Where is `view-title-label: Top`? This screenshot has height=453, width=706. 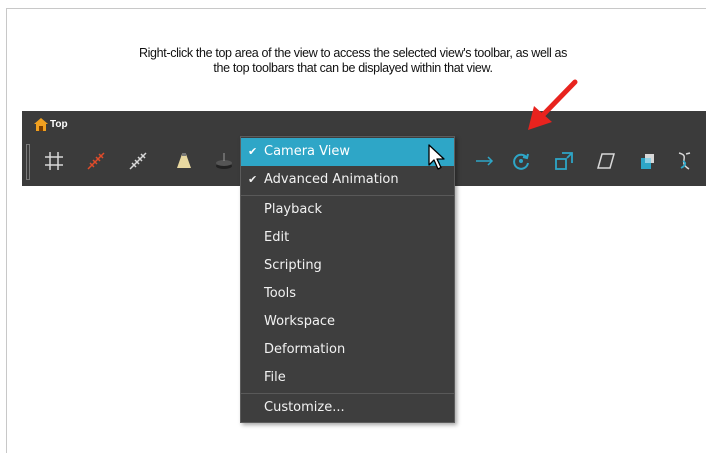 view-title-label: Top is located at coordinates (59, 124).